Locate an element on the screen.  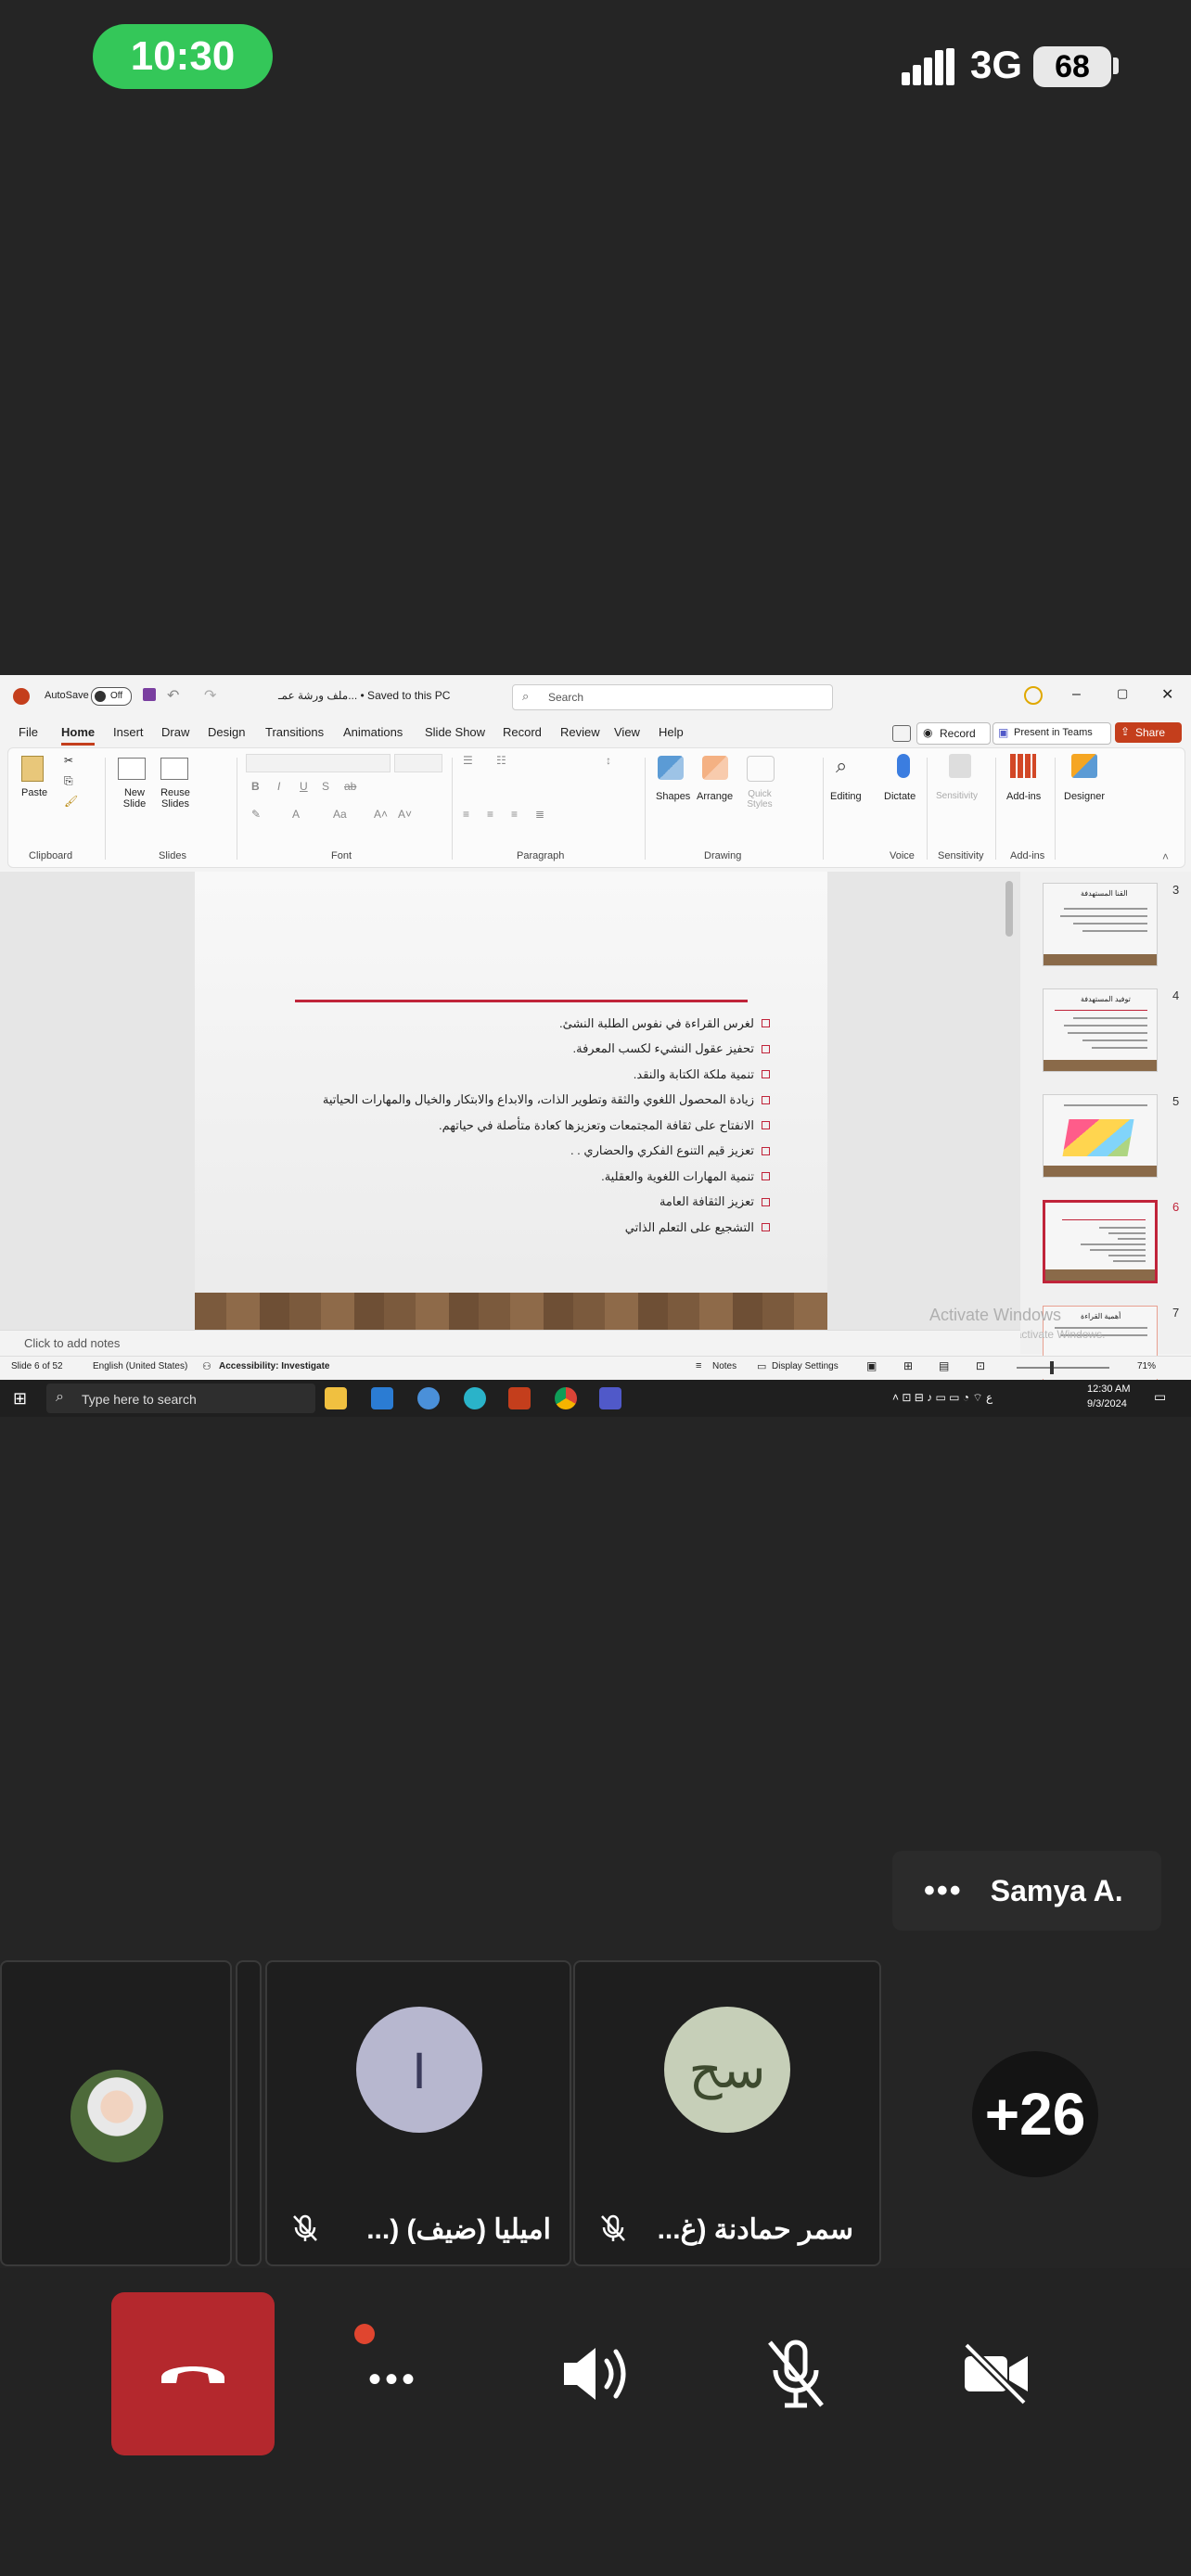
comment-icon is located at coordinates (901, 733).